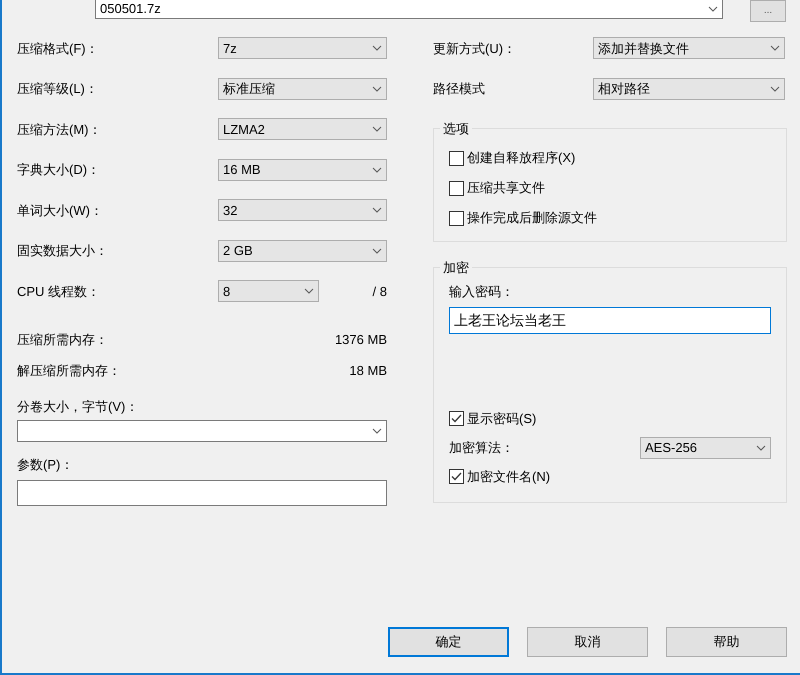 Image resolution: width=800 pixels, height=675 pixels. I want to click on dropdown: 32, so click(302, 210).